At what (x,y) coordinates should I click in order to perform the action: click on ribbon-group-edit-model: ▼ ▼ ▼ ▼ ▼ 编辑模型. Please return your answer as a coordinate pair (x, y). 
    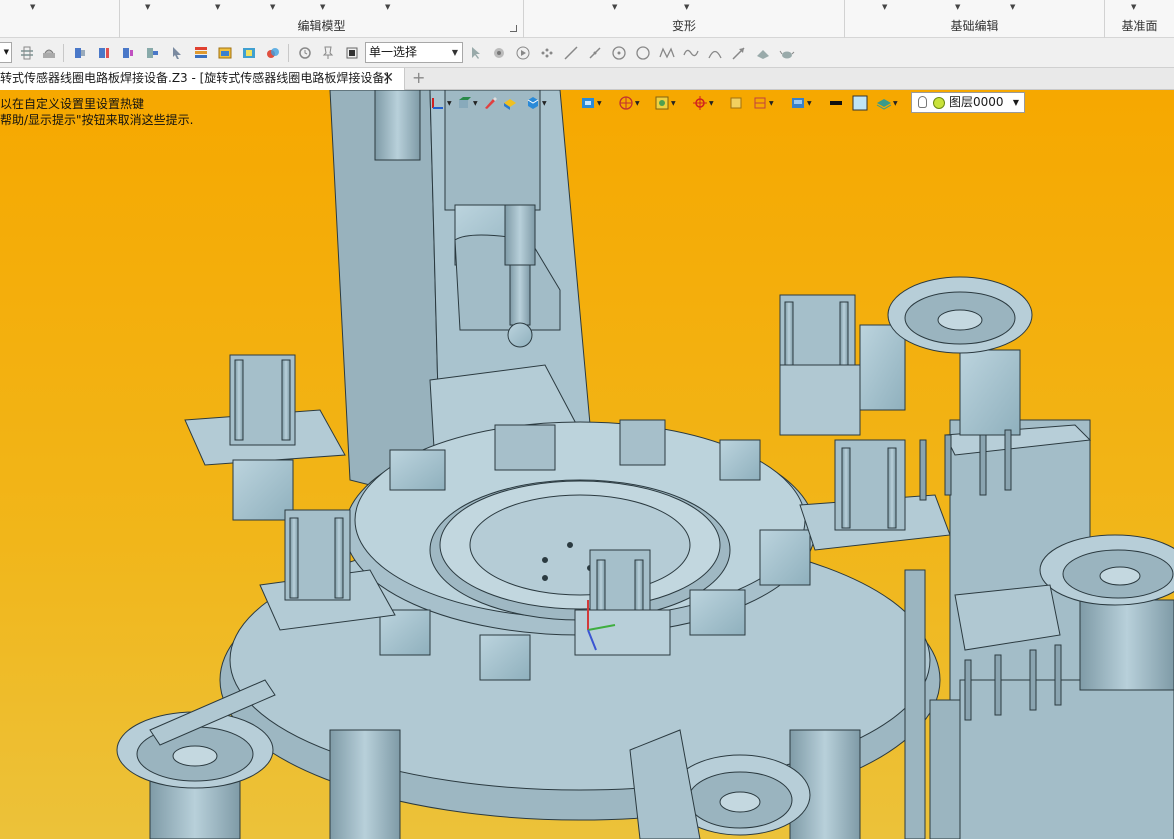
    Looking at the image, I should click on (322, 19).